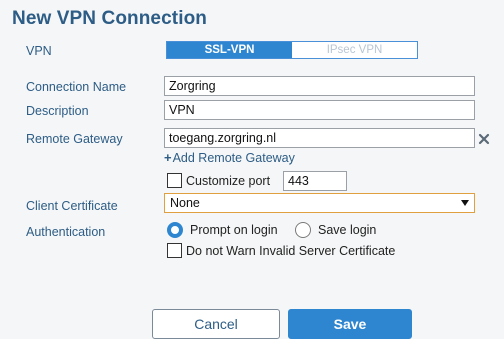 The height and width of the screenshot is (339, 504). I want to click on customize-port-checkbox, so click(174, 180).